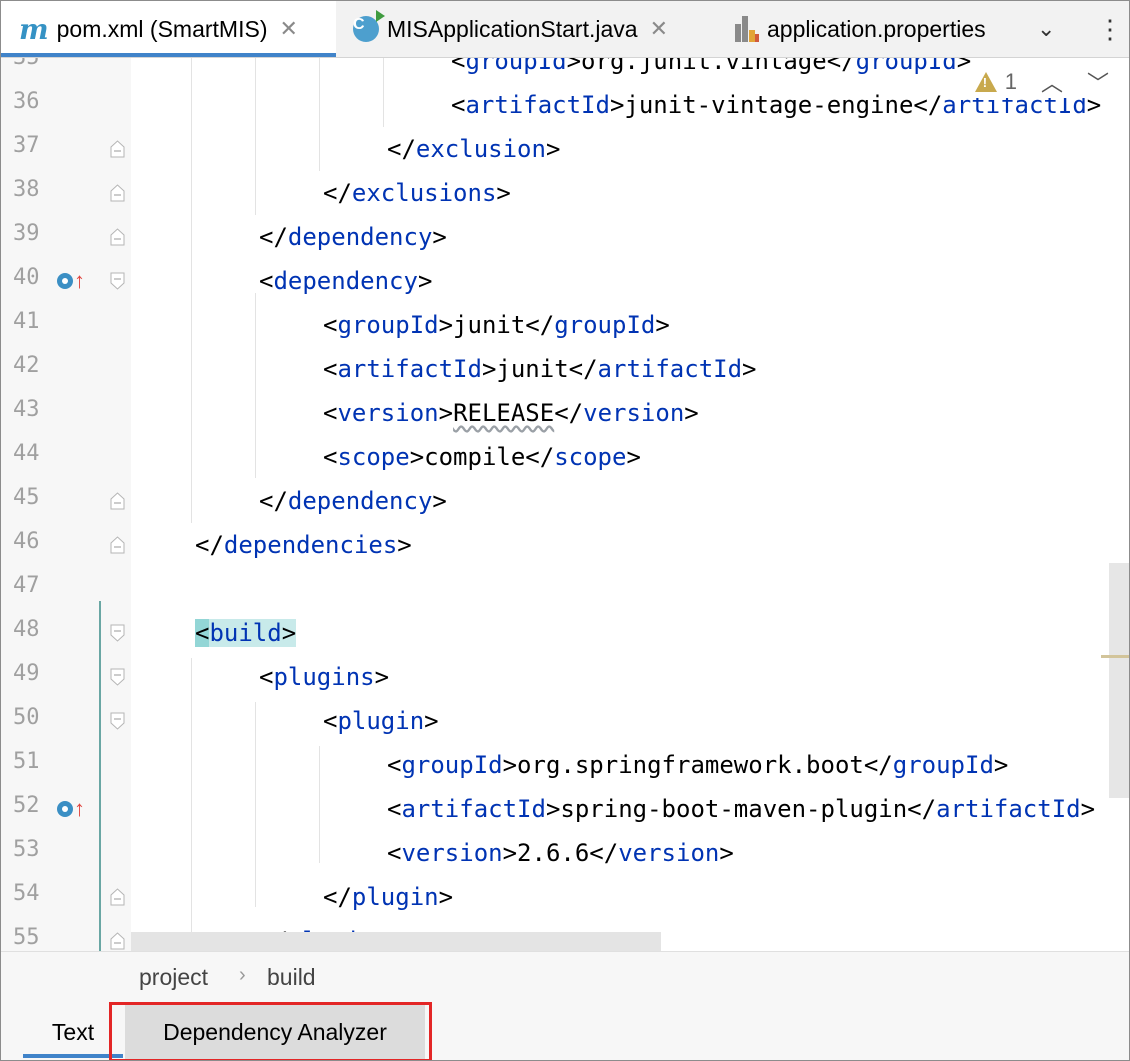  Describe the element at coordinates (26, 321) in the screenshot. I see `line-number: 41` at that location.